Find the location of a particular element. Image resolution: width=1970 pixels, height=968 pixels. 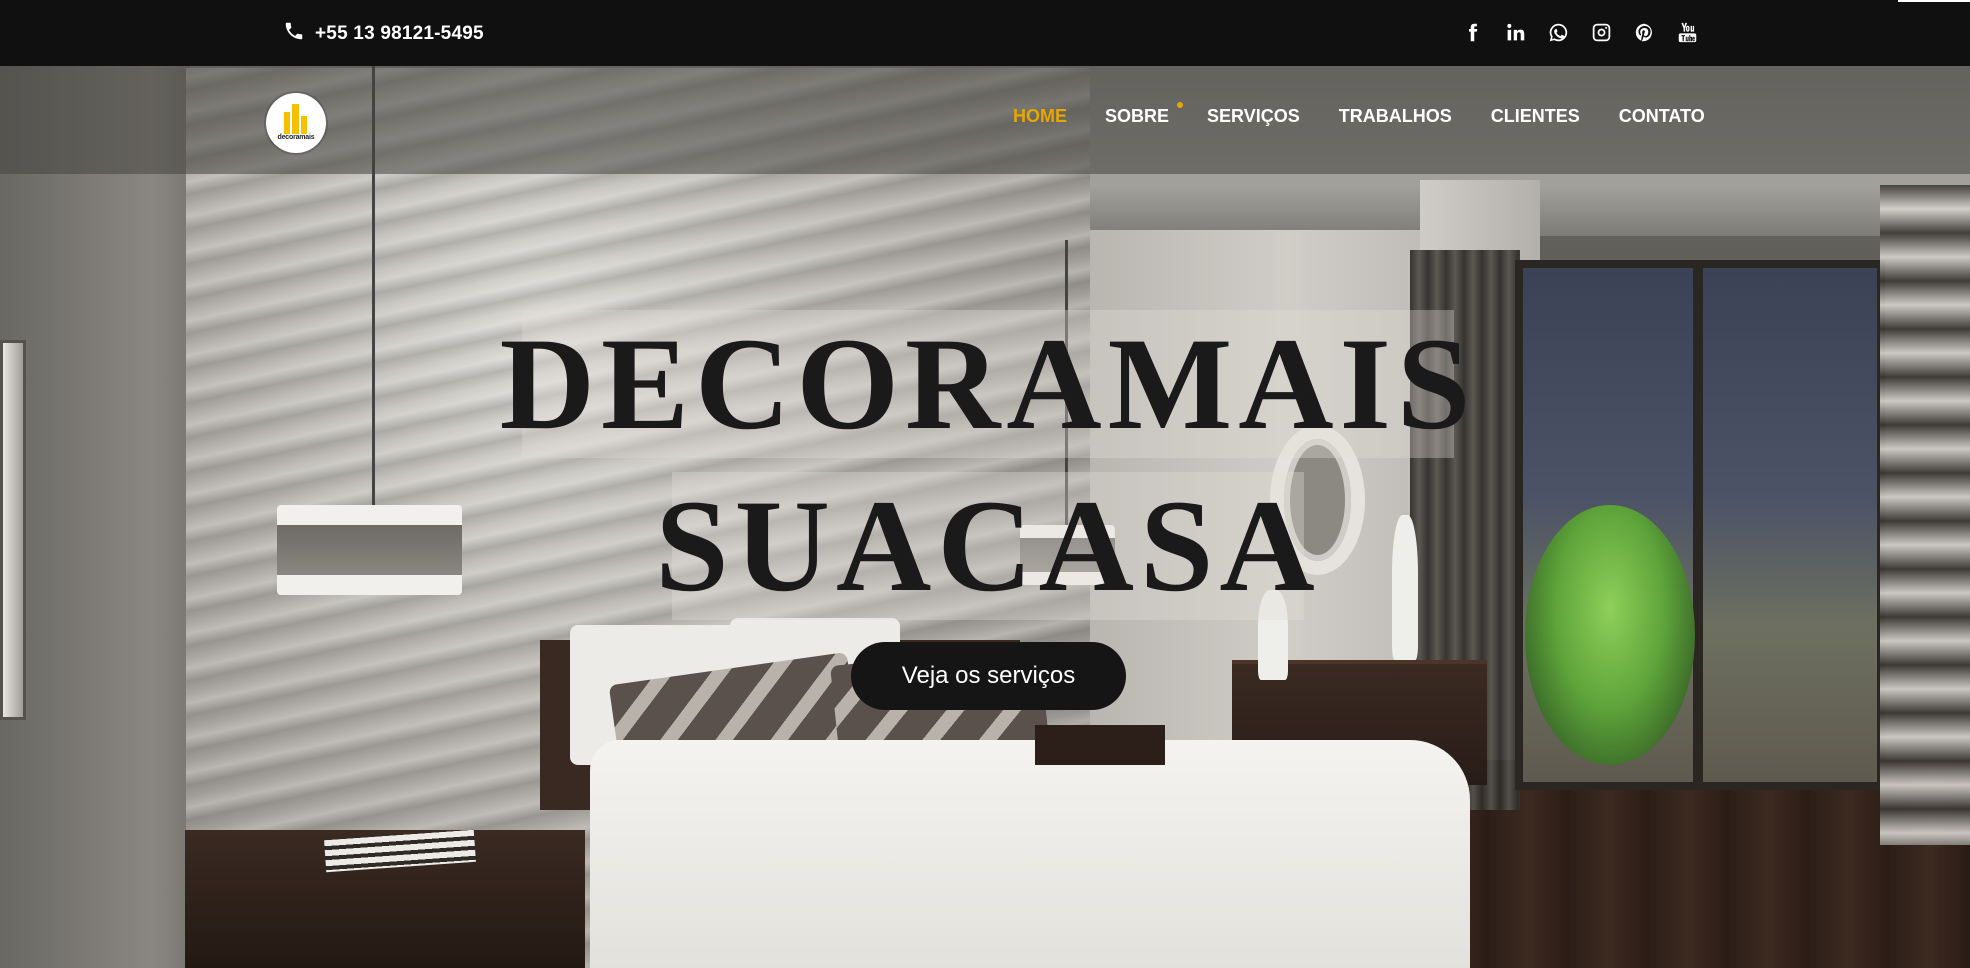

tree is located at coordinates (1610, 635).